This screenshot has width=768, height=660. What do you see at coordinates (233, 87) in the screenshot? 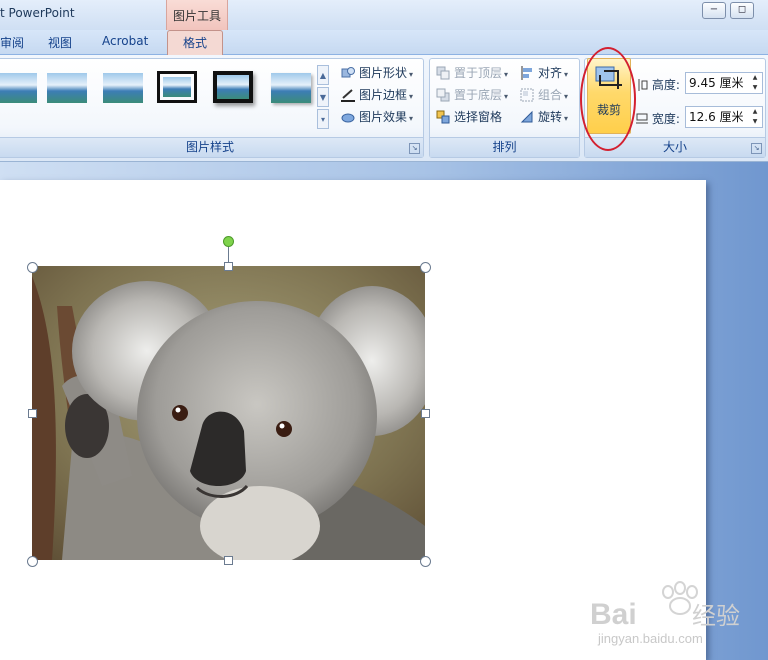
I see `style-thumbnail-shadow-frame` at bounding box center [233, 87].